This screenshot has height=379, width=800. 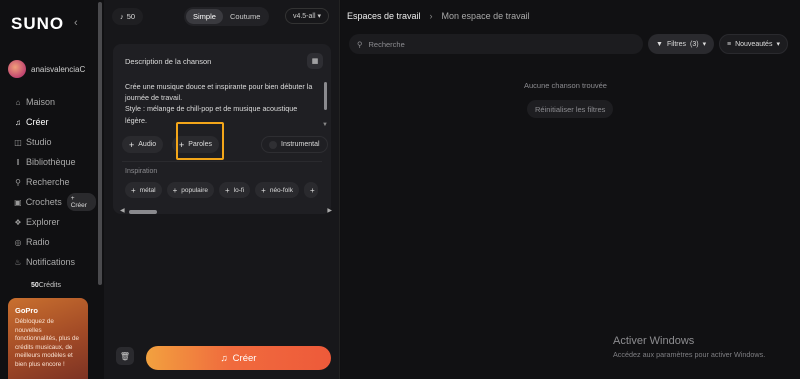 What do you see at coordinates (694, 44) in the screenshot?
I see `filters-count: (3)` at bounding box center [694, 44].